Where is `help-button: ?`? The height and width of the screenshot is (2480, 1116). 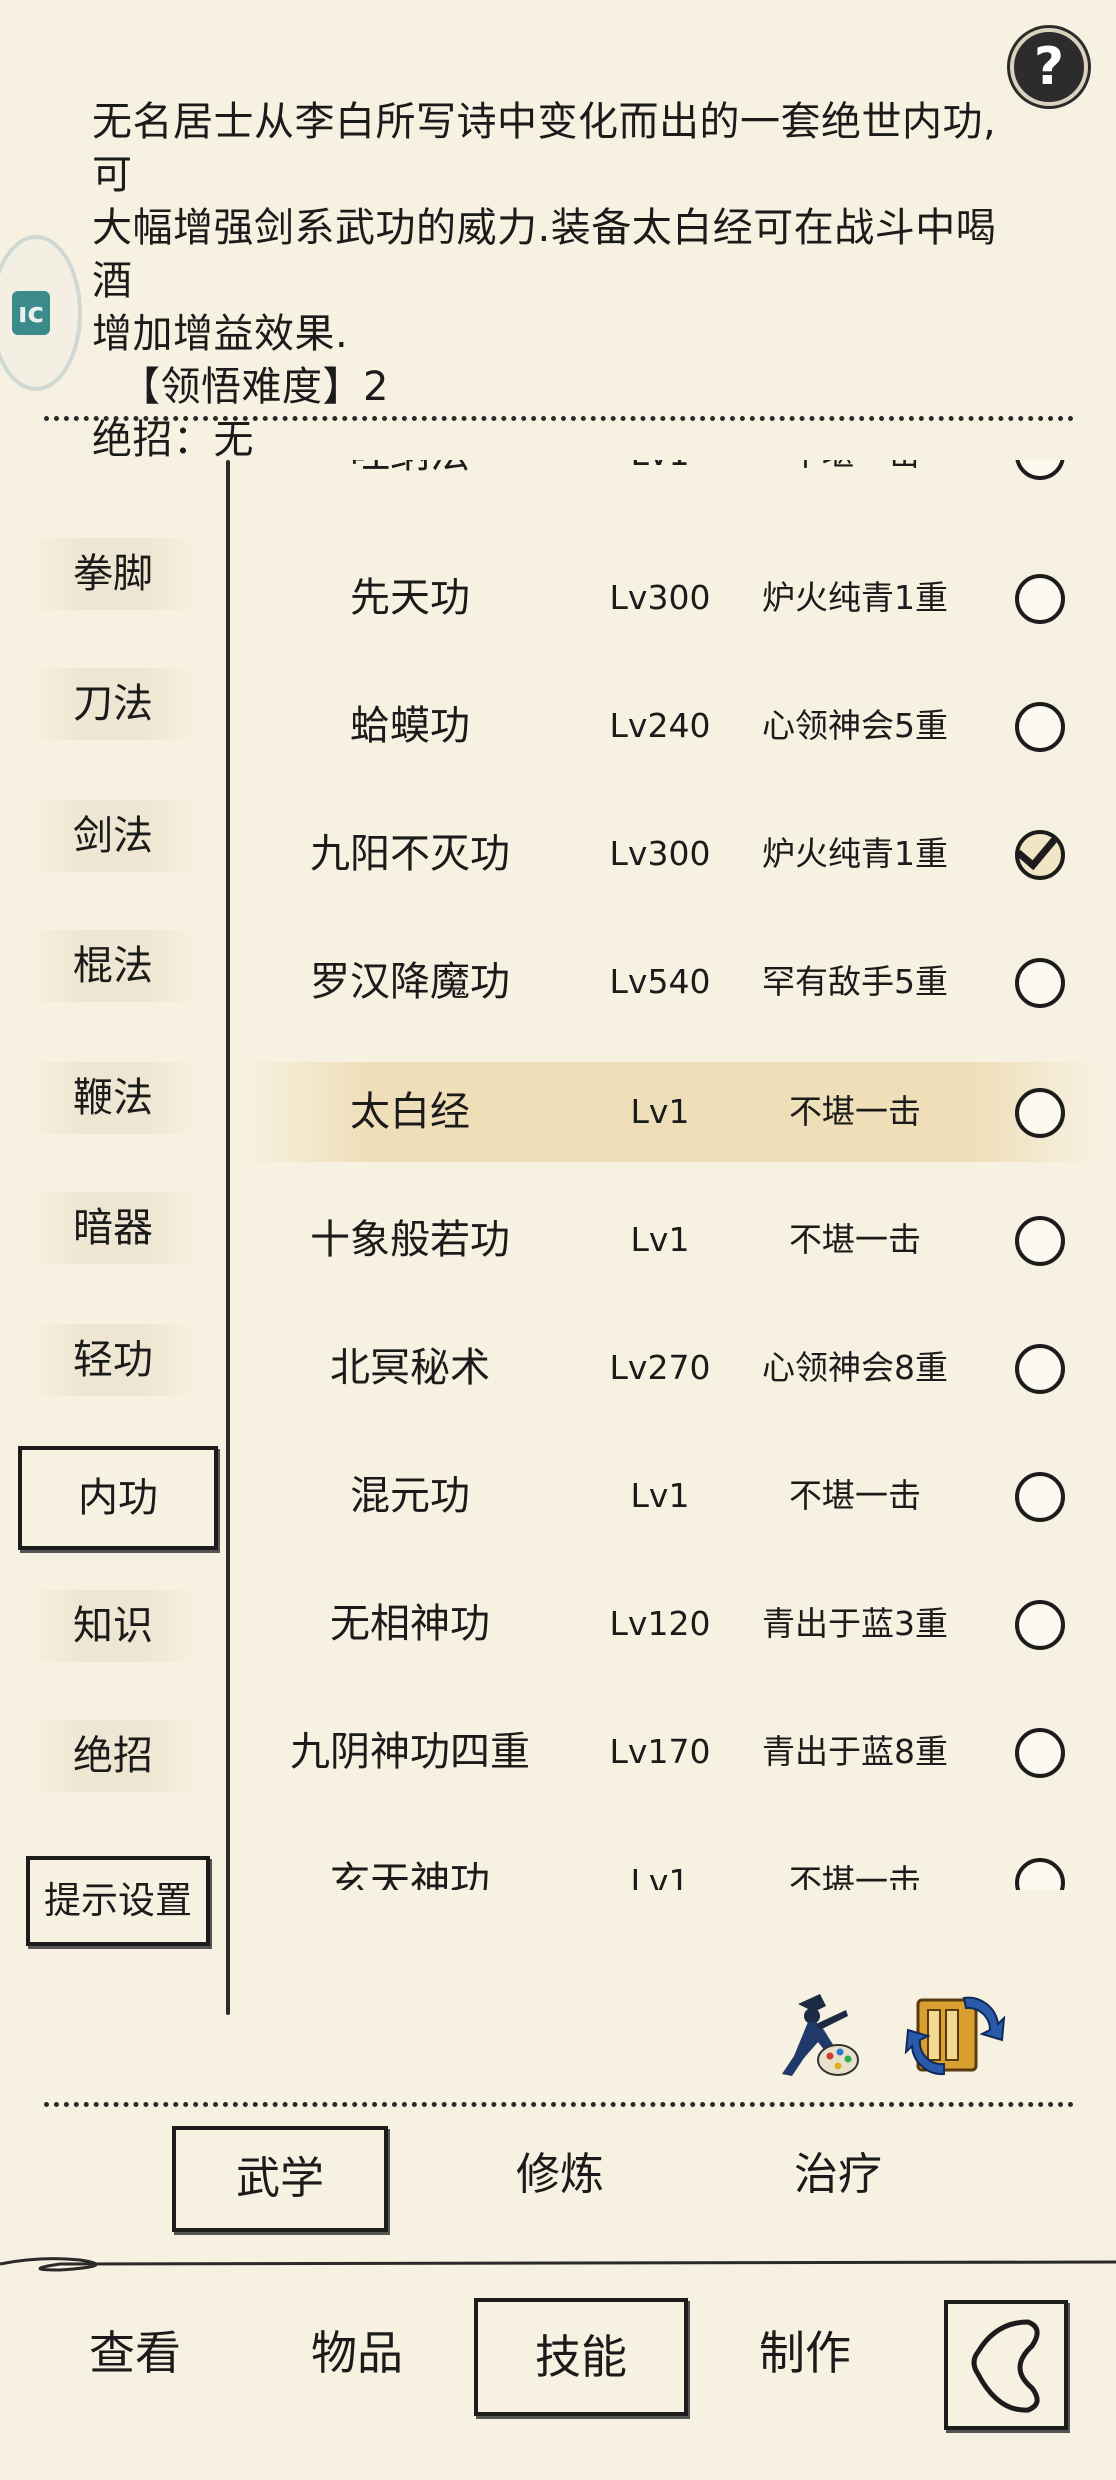
help-button: ? is located at coordinates (1049, 67).